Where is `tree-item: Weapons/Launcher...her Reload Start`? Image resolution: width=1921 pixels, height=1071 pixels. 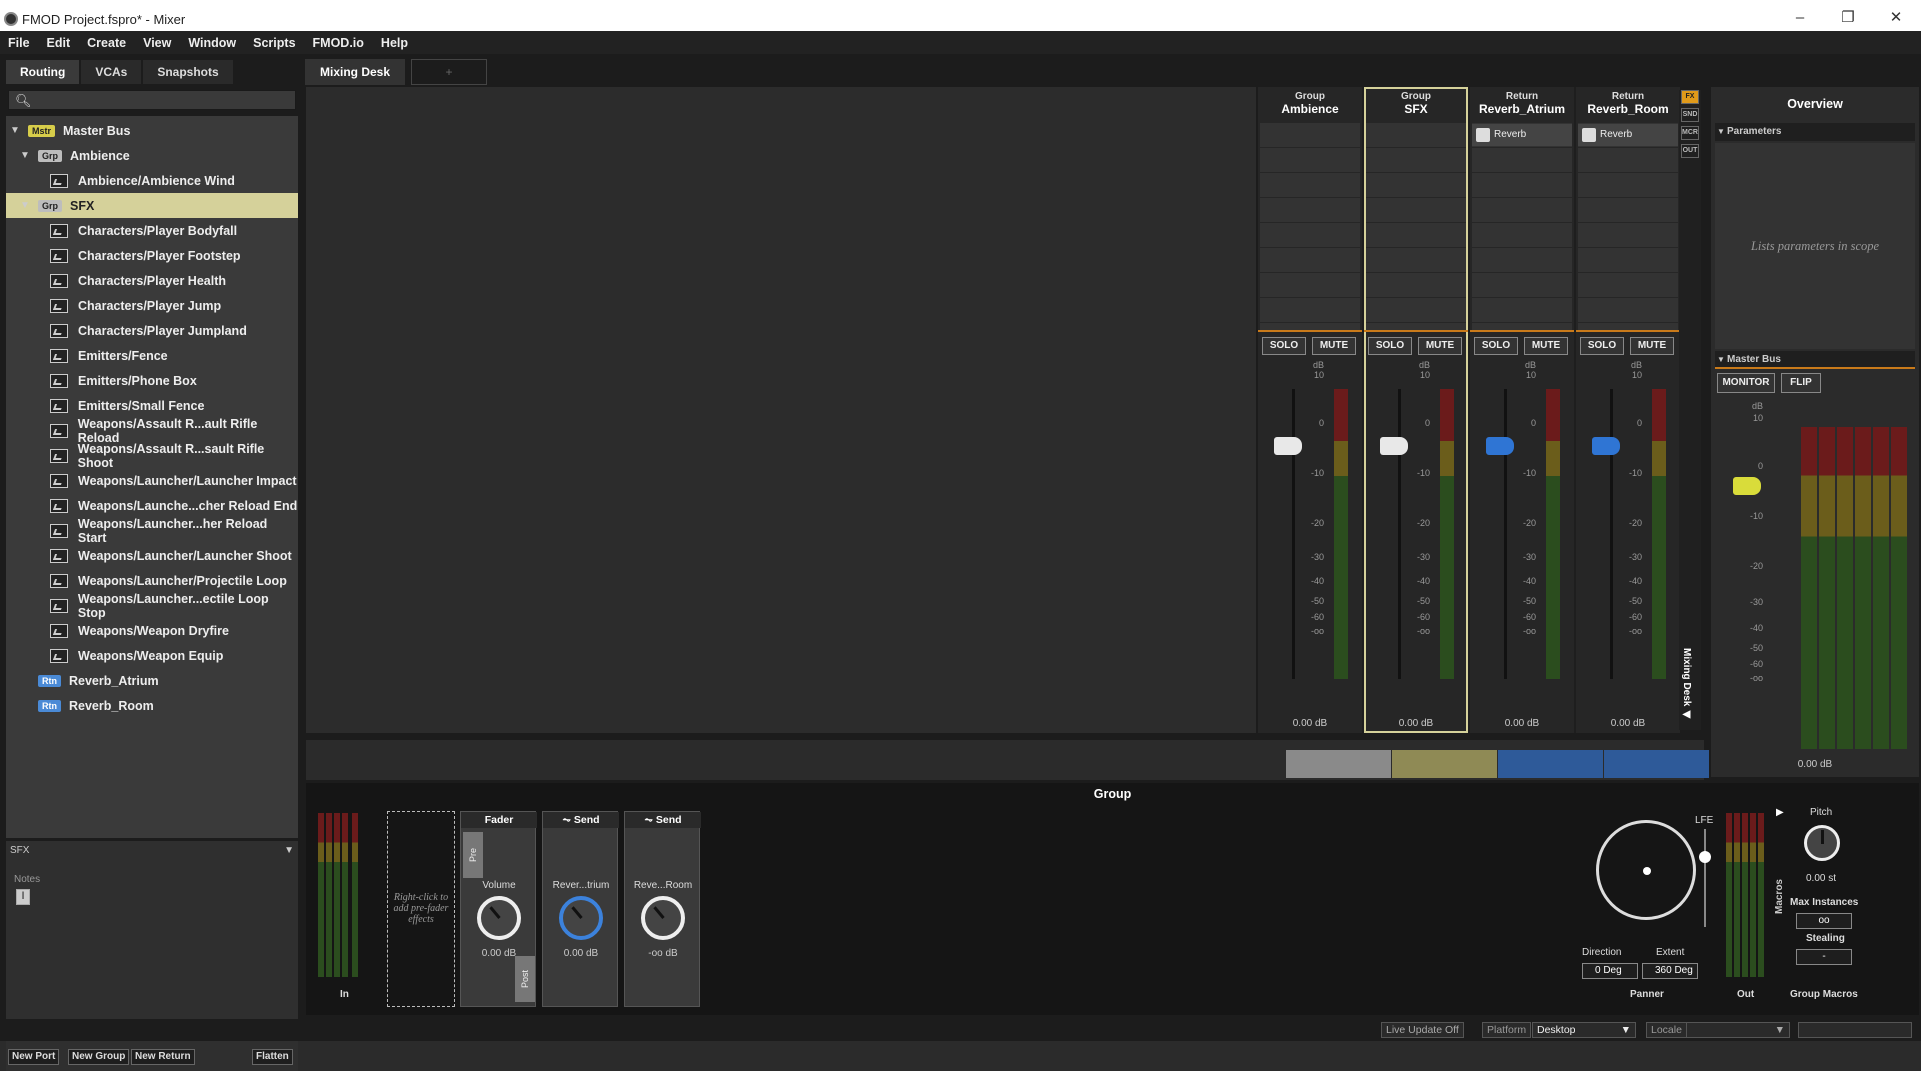 tree-item: Weapons/Launcher...her Reload Start is located at coordinates (152, 531).